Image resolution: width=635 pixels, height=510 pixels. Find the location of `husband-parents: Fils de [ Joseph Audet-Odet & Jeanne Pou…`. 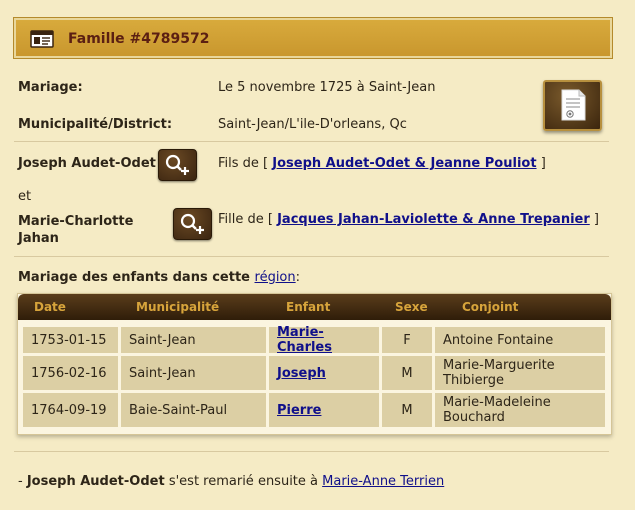

husband-parents: Fils de [ Joseph Audet-Odet & Jeanne Pou… is located at coordinates (382, 163).